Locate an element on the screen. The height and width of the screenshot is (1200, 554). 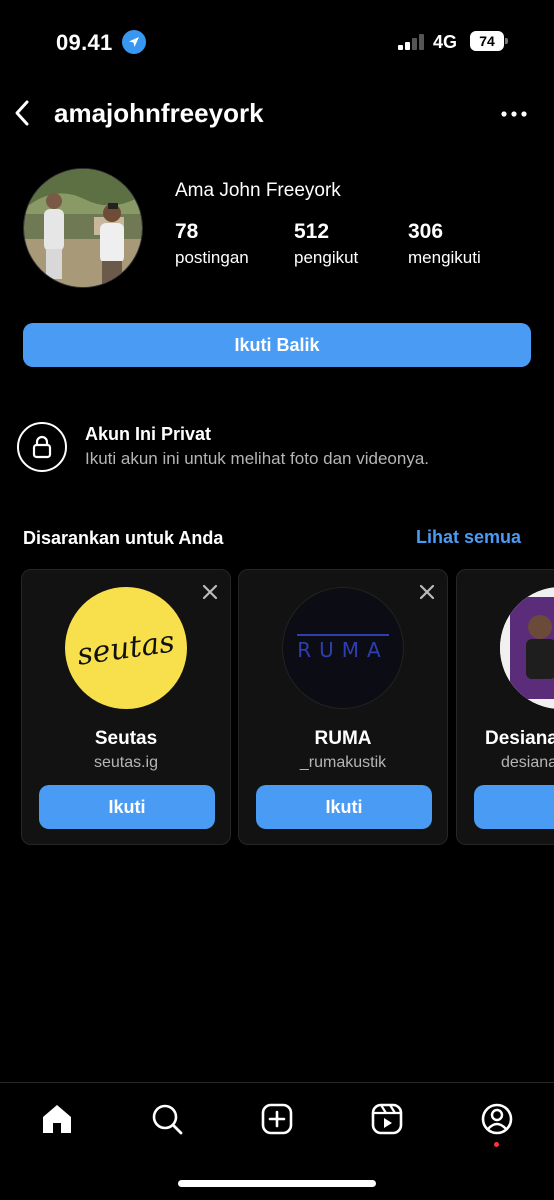
suggestion-card-seutas: seutas Seutas seutas.ig Ikuti is located at coordinates (126, 707).